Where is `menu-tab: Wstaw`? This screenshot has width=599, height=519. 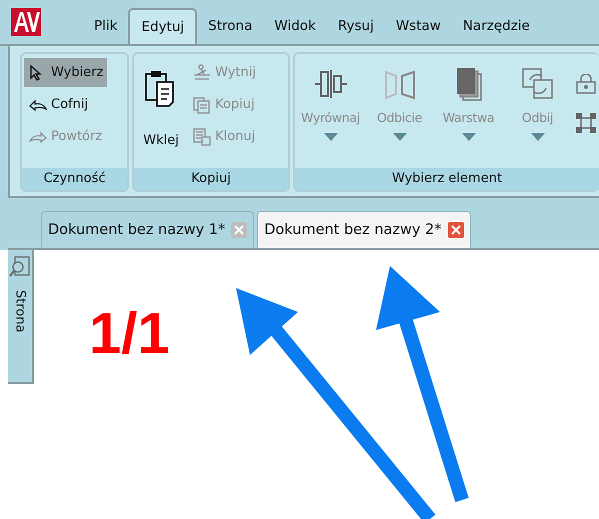
menu-tab: Wstaw is located at coordinates (418, 26).